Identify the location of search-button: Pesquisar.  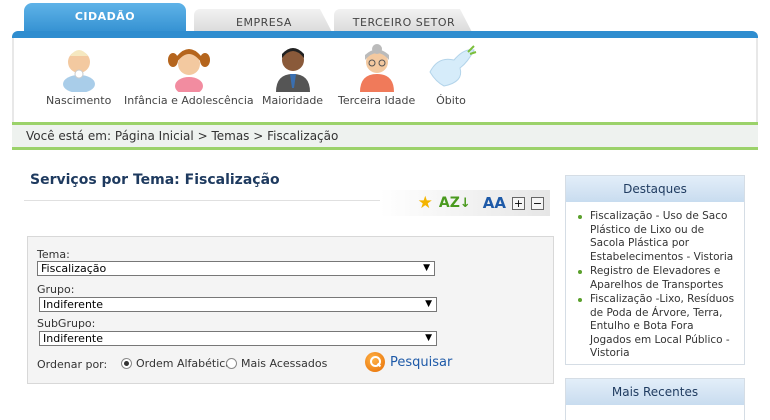
(408, 362).